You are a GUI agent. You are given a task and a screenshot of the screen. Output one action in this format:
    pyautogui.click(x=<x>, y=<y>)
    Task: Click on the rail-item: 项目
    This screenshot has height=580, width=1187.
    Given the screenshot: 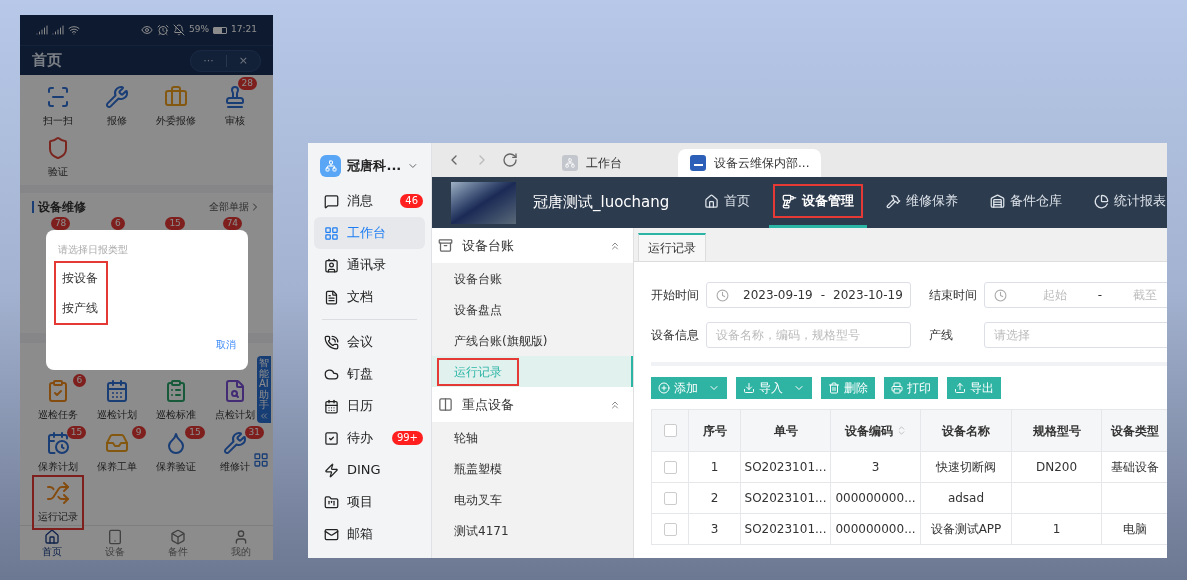 What is the action you would take?
    pyautogui.click(x=369, y=502)
    